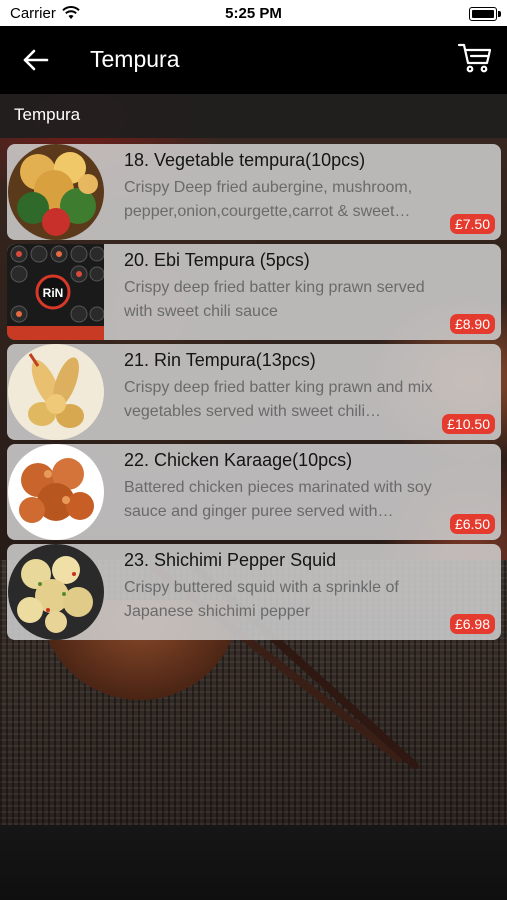 Image resolution: width=507 pixels, height=900 pixels. What do you see at coordinates (238, 460) in the screenshot?
I see `item-title: 22. Chicken Karaage(10pcs)` at bounding box center [238, 460].